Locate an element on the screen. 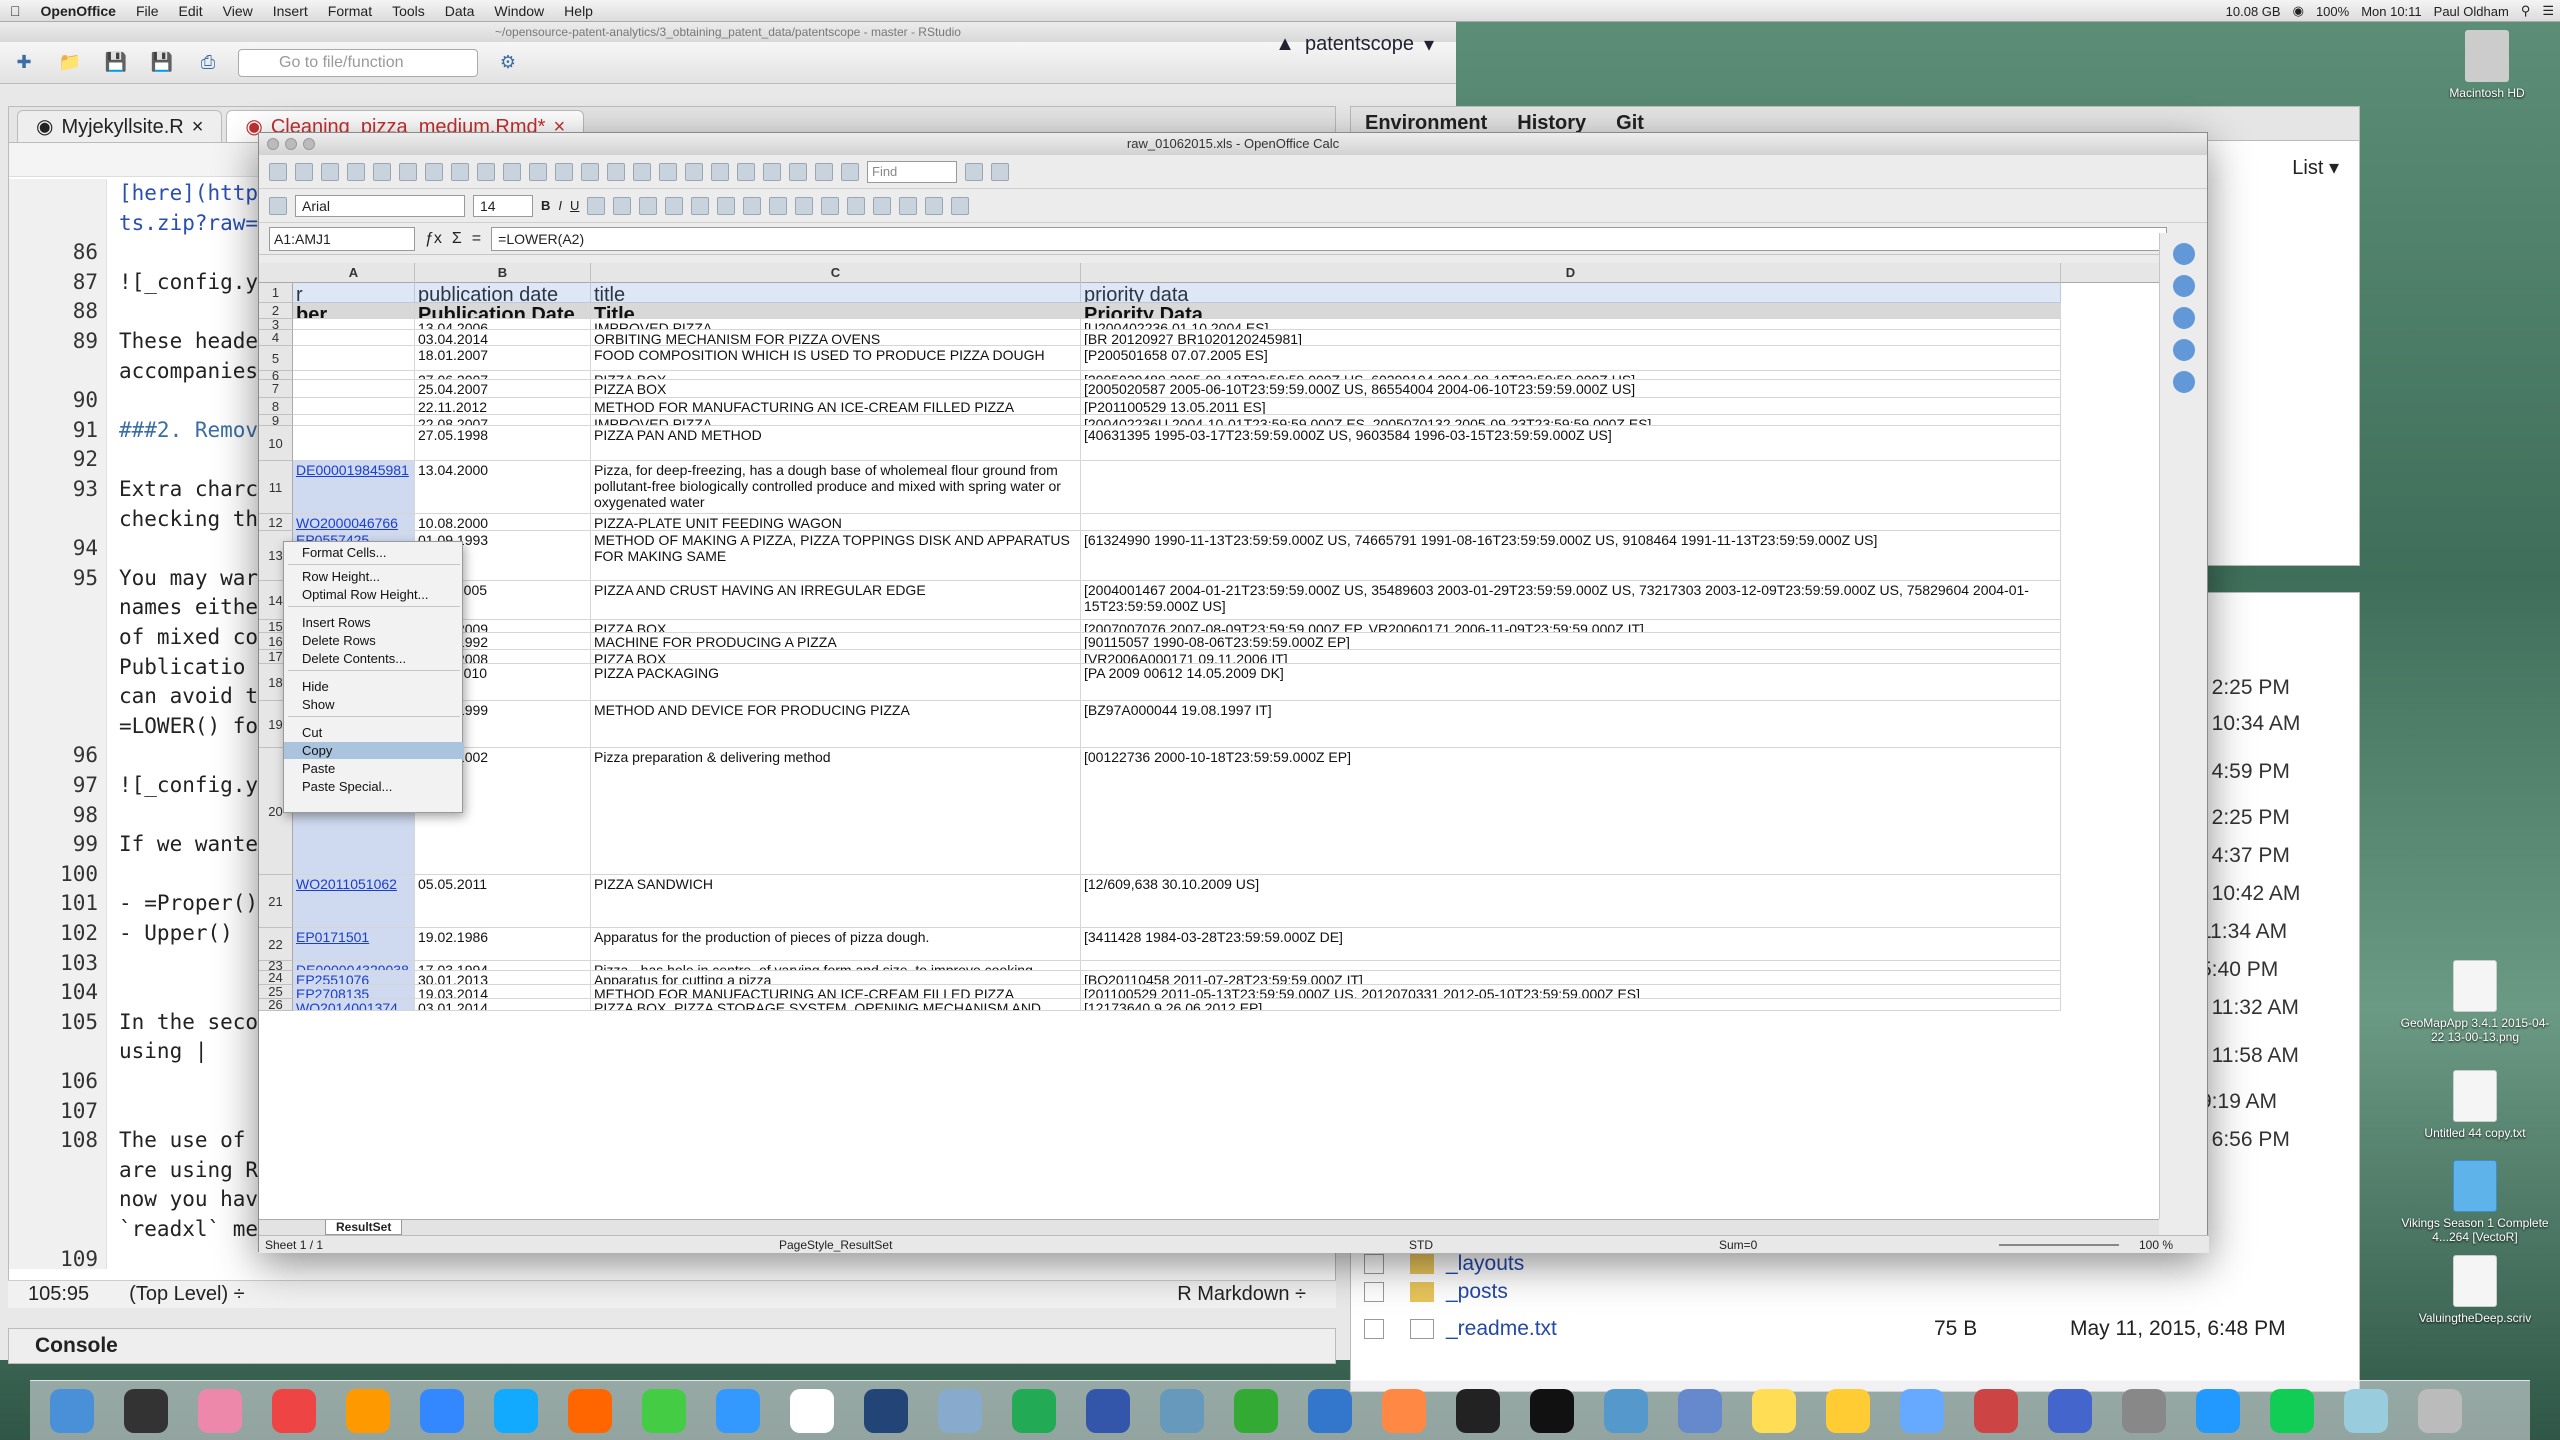 Image resolution: width=2560 pixels, height=1440 pixels. menu-help: Help is located at coordinates (578, 11).